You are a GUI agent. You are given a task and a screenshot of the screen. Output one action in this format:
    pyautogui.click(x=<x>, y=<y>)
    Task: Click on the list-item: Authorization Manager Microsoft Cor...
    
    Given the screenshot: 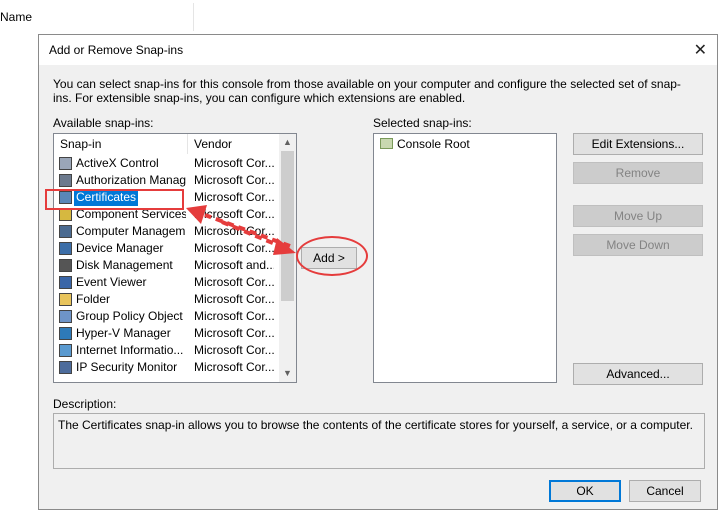 What is the action you would take?
    pyautogui.click(x=167, y=180)
    